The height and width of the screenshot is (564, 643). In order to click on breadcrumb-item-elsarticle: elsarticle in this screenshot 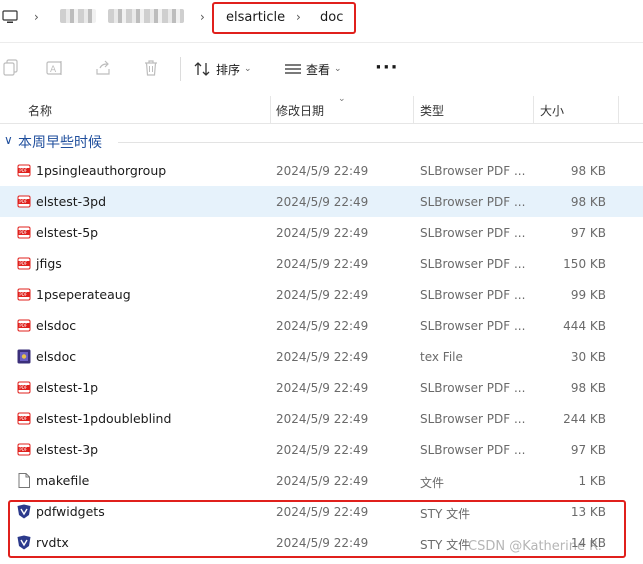, I will do `click(255, 17)`.